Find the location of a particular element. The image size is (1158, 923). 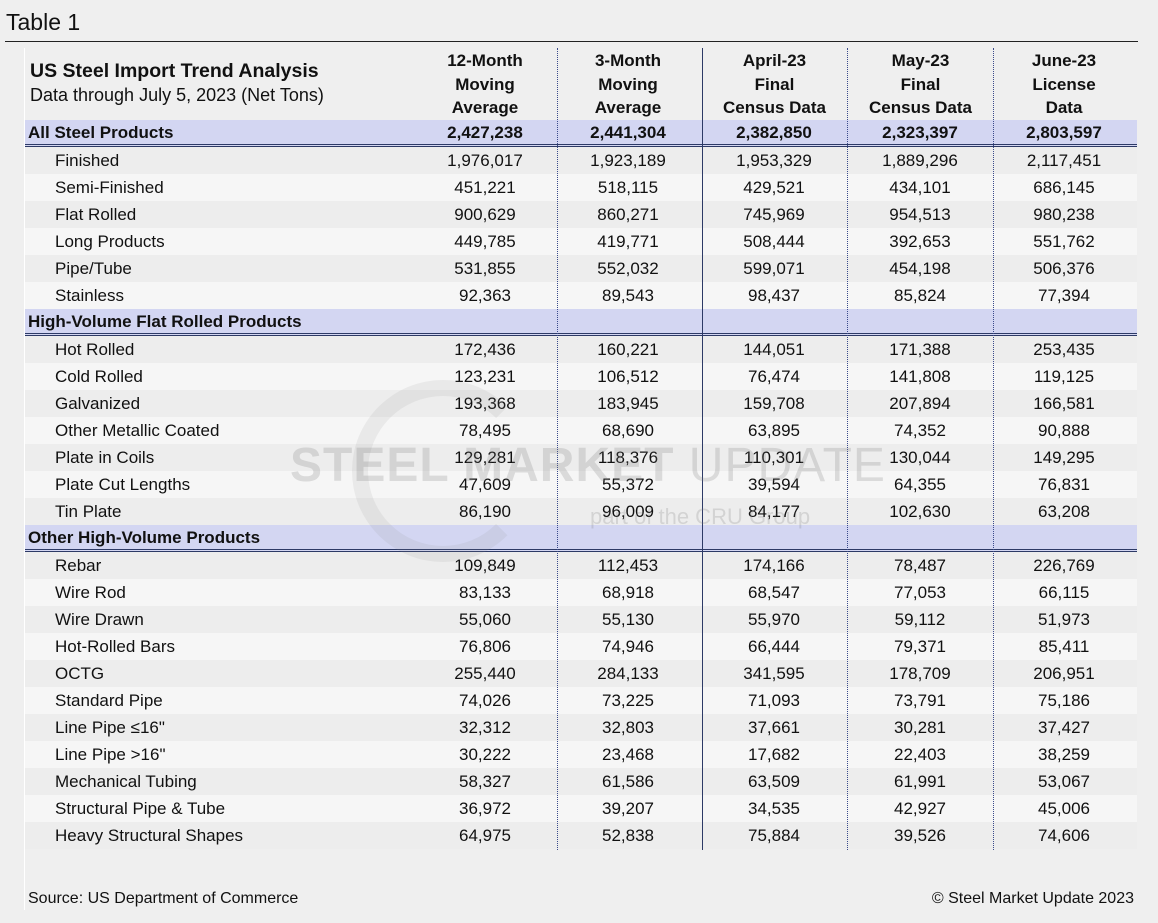

section-row: High-Volume Flat Rolled Products is located at coordinates (581, 322).